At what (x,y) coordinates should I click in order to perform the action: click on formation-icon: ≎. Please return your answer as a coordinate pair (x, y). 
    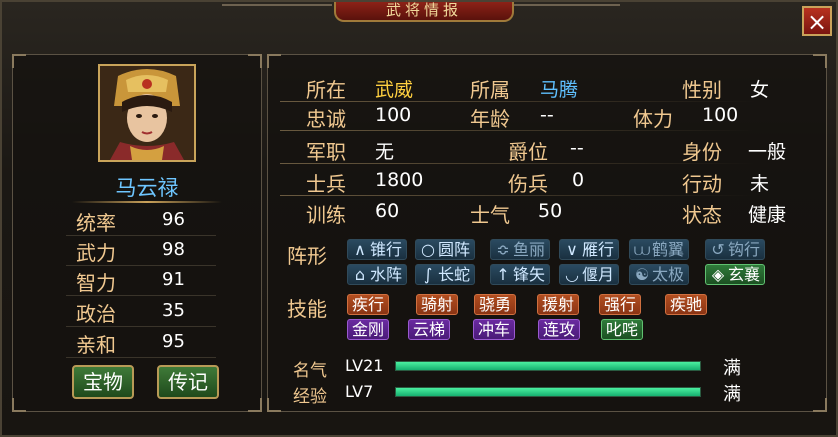
    Looking at the image, I should click on (503, 249).